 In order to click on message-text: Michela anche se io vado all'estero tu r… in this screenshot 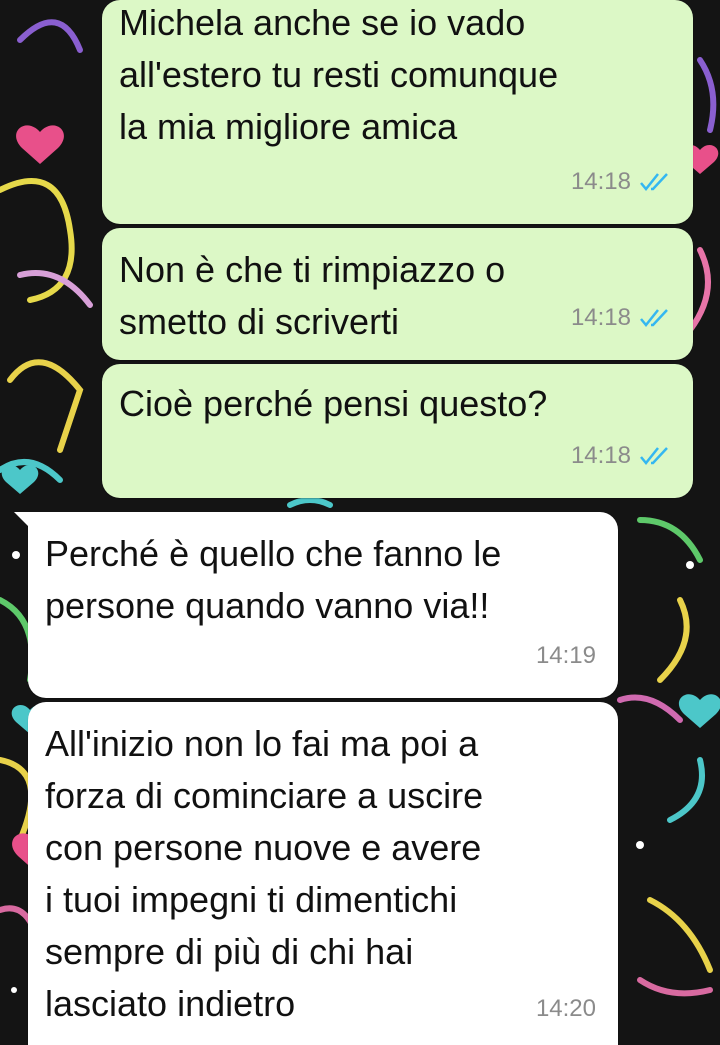, I will do `click(339, 74)`.